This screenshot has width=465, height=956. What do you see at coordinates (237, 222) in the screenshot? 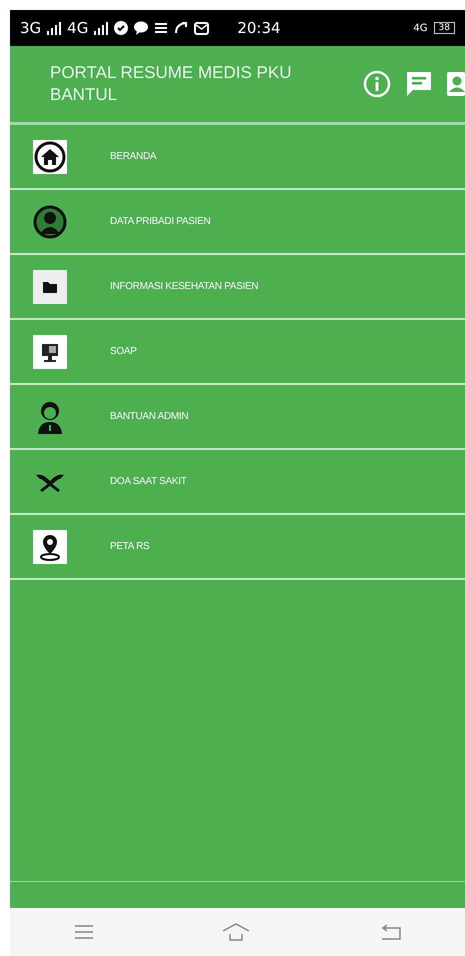
I see `menu-item: DATA PRIBADI PASIEN` at bounding box center [237, 222].